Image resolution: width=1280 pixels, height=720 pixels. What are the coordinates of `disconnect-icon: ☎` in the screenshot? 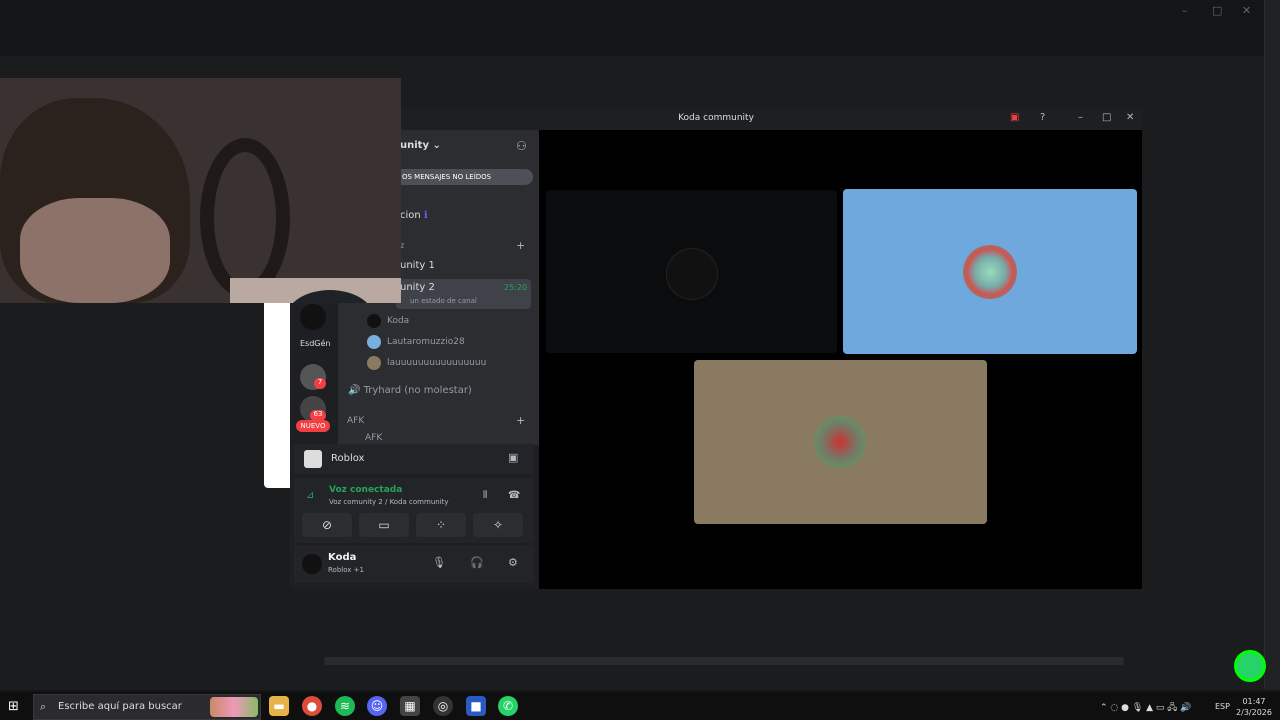 It's located at (514, 495).